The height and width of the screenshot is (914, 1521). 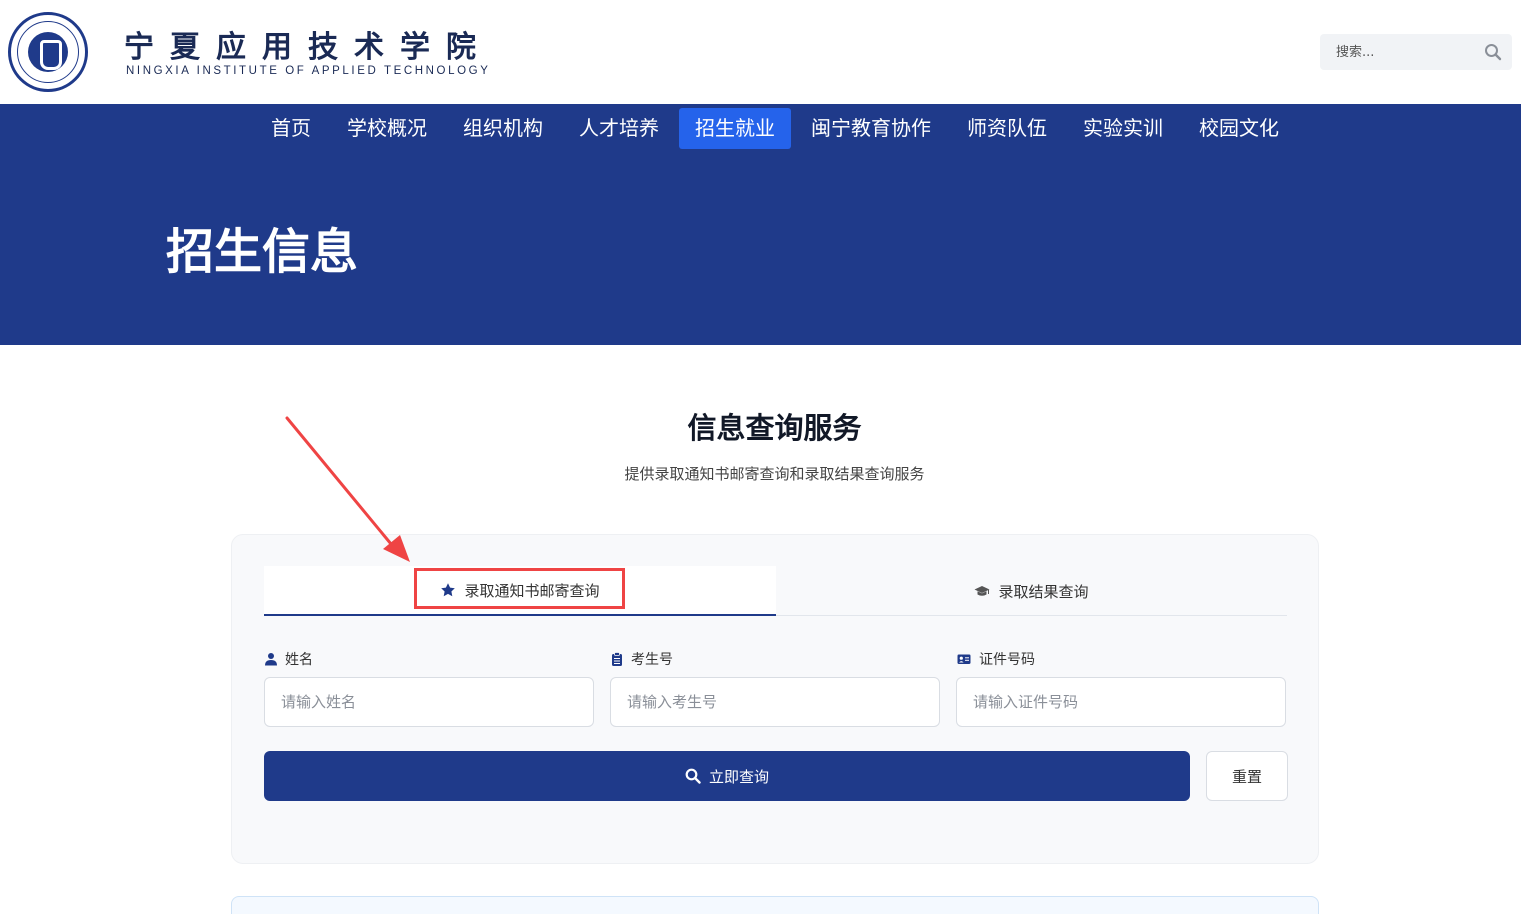 I want to click on user-icon, so click(x=271, y=659).